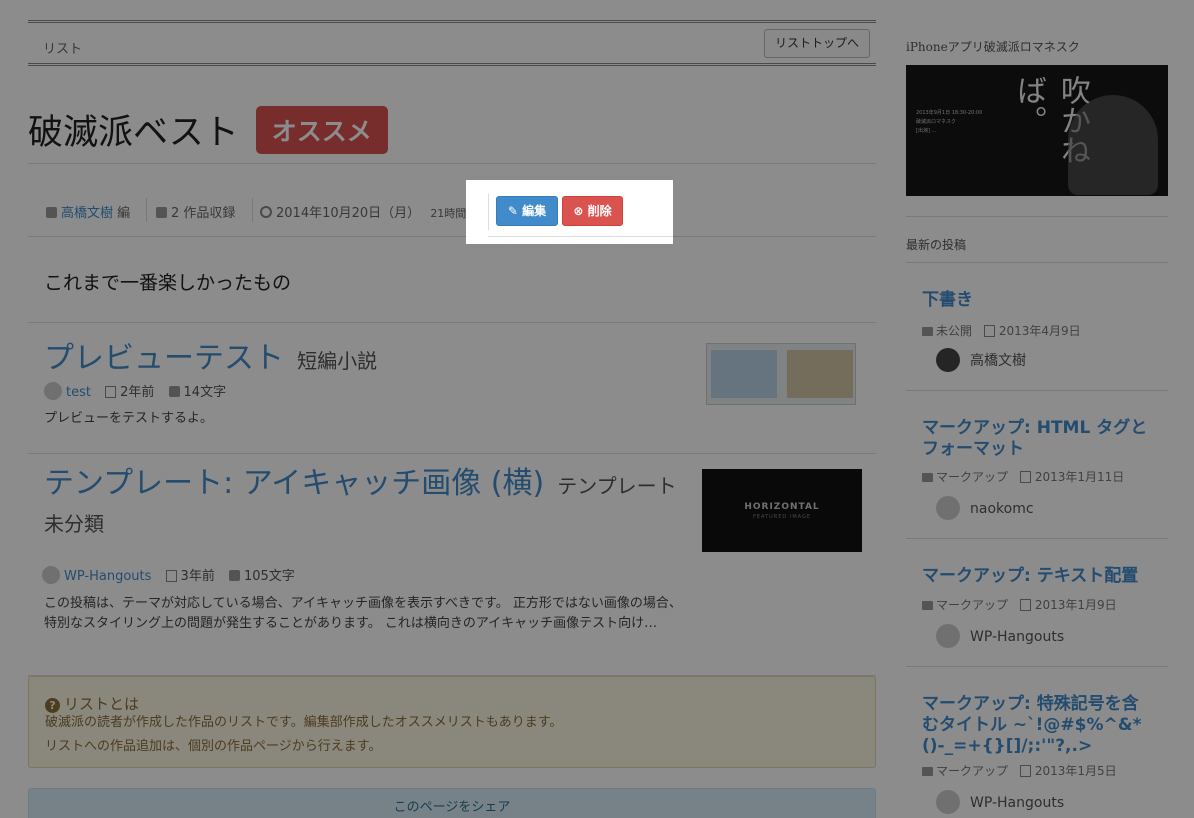  What do you see at coordinates (348, 213) in the screenshot?
I see `date-text: 2014年10月20日（月）` at bounding box center [348, 213].